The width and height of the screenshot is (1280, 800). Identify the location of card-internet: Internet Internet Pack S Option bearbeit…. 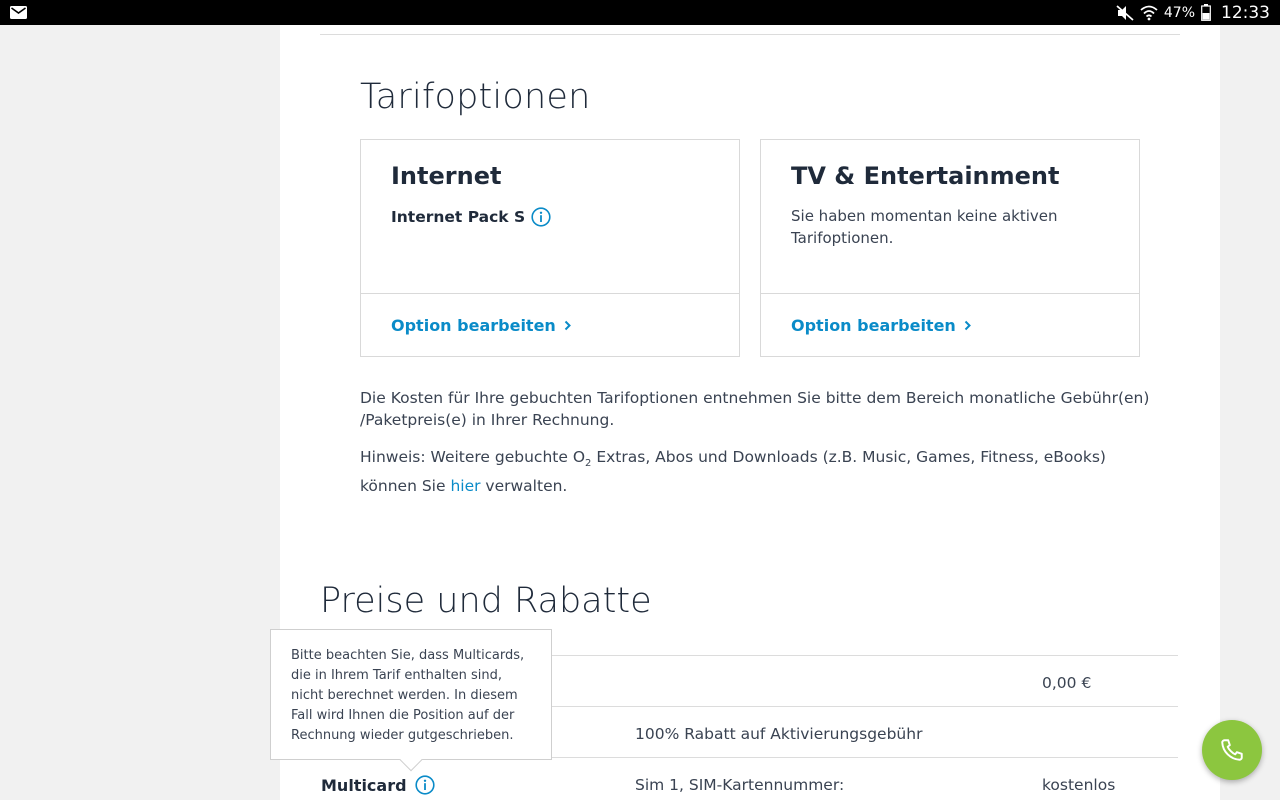
(550, 248).